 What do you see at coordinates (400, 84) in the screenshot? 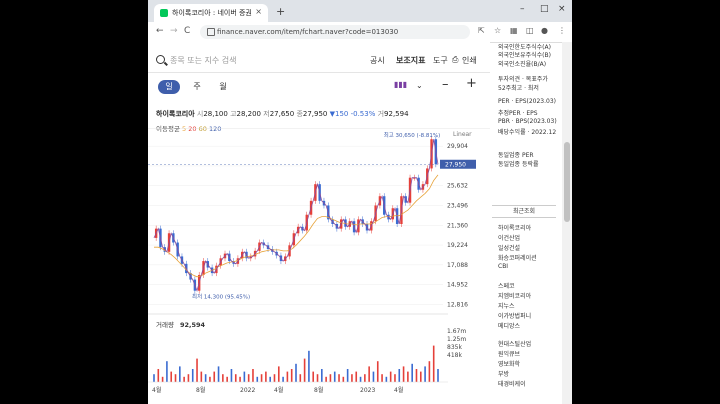
I see `candle-type-icon: ▮▮▮` at bounding box center [400, 84].